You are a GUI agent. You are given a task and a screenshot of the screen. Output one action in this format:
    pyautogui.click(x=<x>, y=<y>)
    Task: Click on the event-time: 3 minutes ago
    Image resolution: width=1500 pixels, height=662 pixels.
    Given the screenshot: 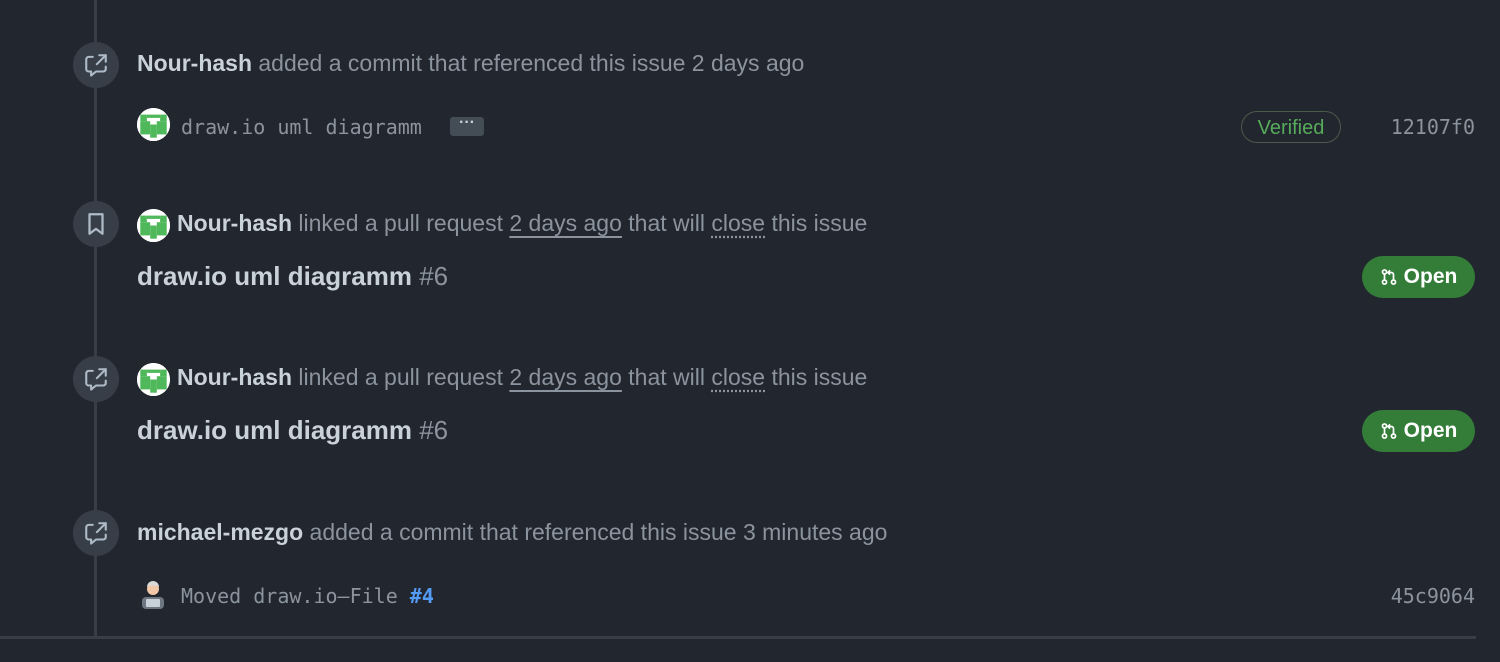 What is the action you would take?
    pyautogui.click(x=815, y=532)
    